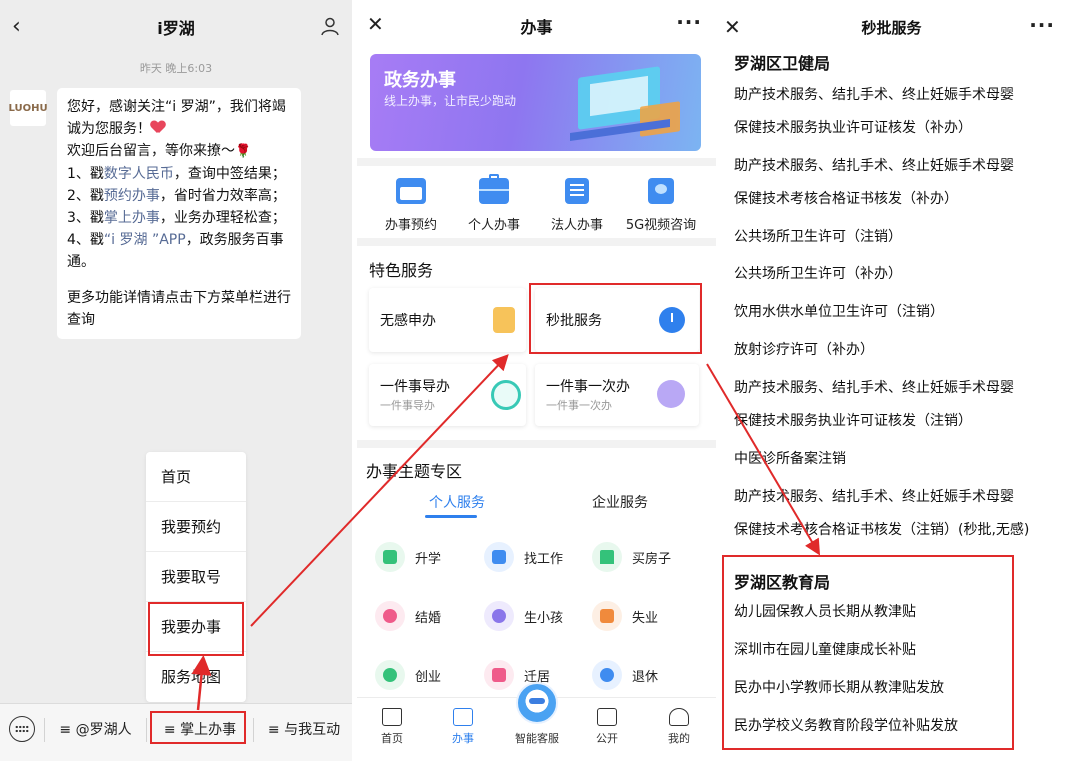 The height and width of the screenshot is (761, 1067). I want to click on quick-corporate-label: 法人办事, so click(576, 225).